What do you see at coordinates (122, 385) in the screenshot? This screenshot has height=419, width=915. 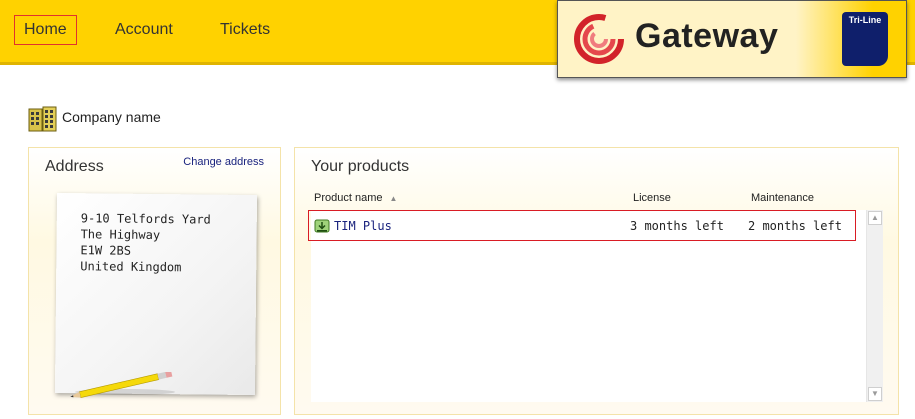 I see `pencil-icon` at bounding box center [122, 385].